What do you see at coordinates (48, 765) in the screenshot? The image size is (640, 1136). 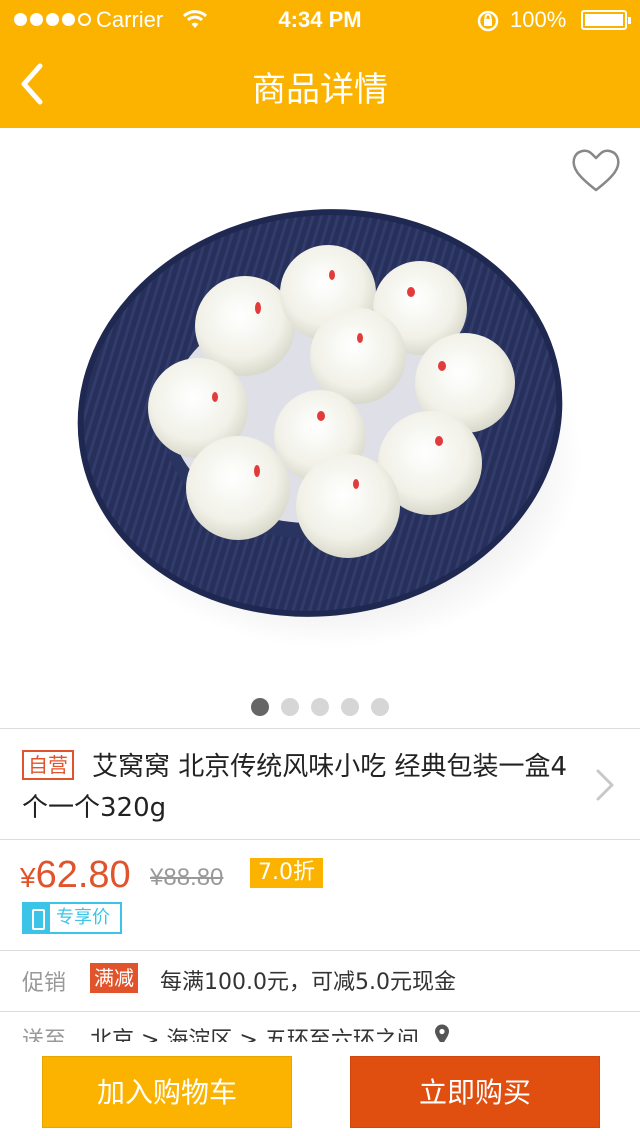 I see `self-operated-badge: 自营` at bounding box center [48, 765].